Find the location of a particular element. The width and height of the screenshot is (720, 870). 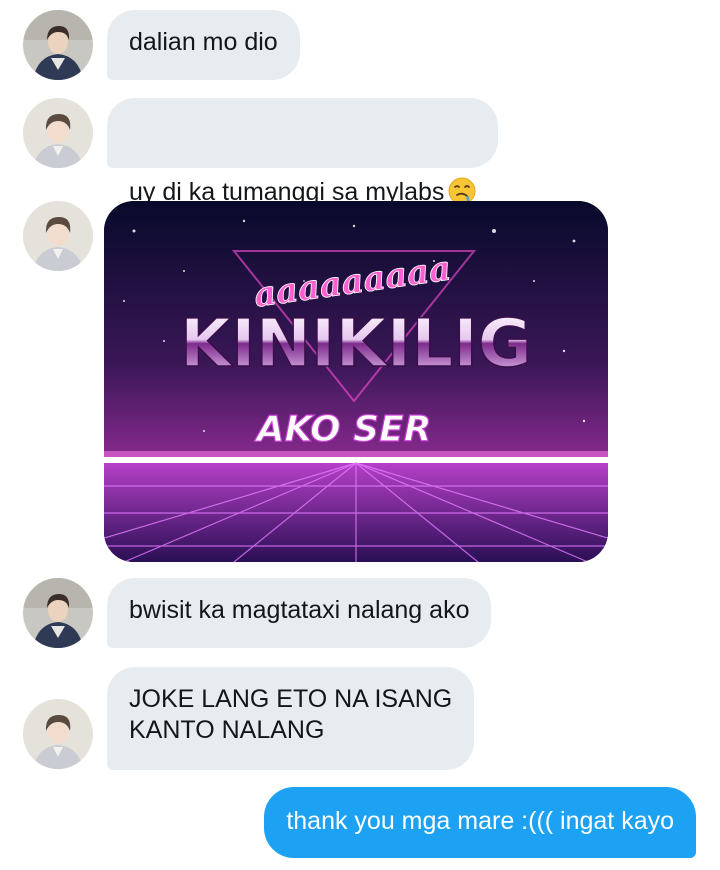

image-big-text: KINIKILIG is located at coordinates (356, 343).